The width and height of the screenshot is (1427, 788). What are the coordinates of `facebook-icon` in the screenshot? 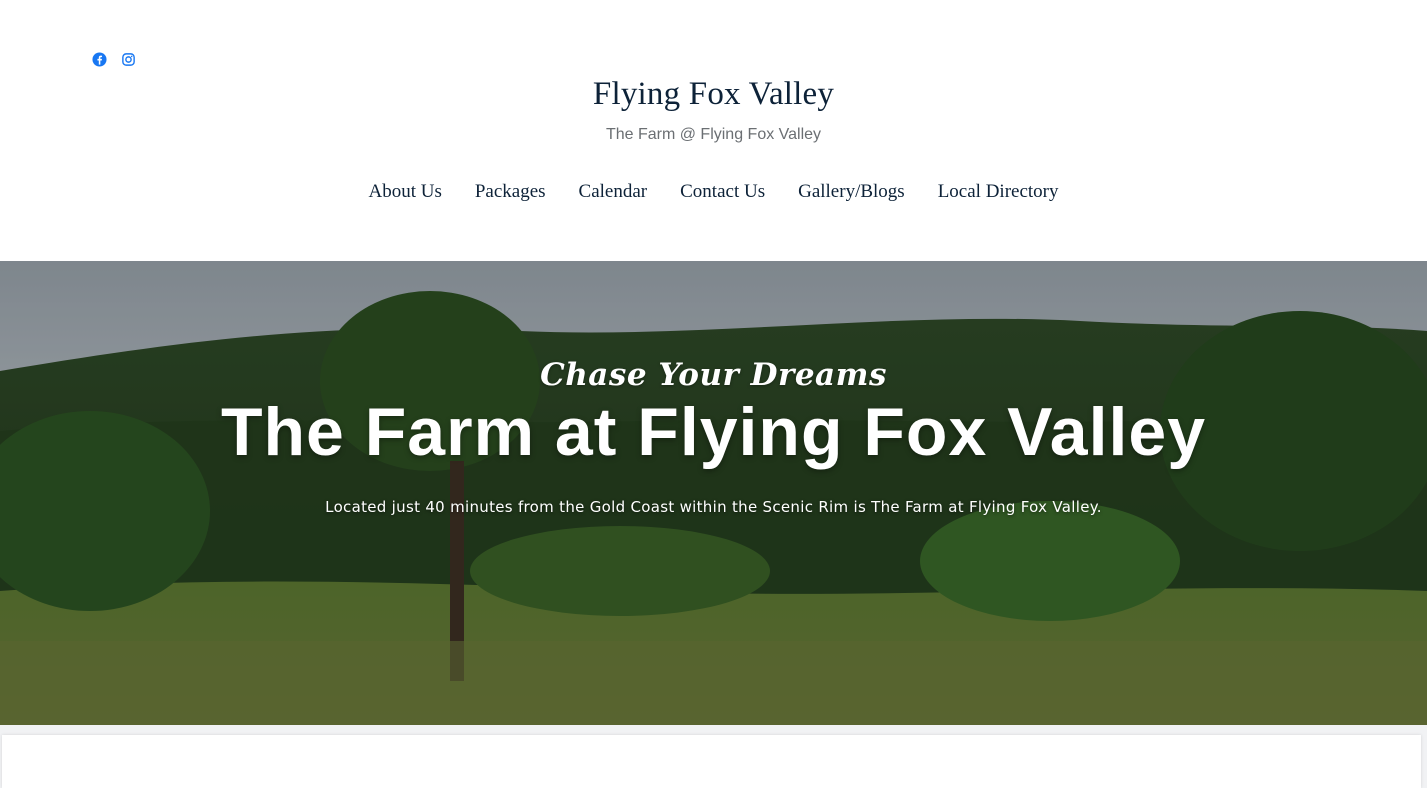 It's located at (99, 59).